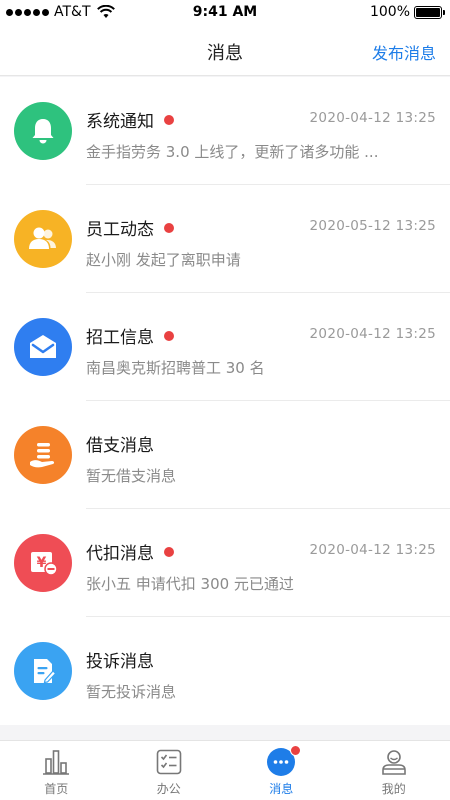  I want to click on message-title: 代扣消息, so click(120, 554).